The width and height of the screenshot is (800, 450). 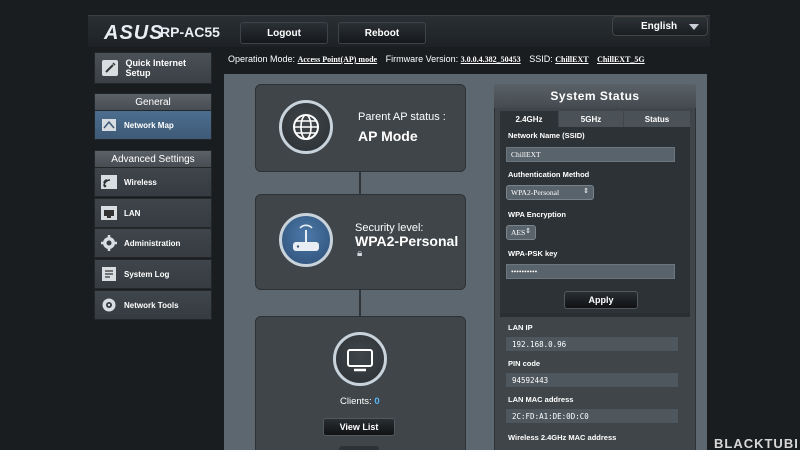 What do you see at coordinates (694, 27) in the screenshot?
I see `chevron-down-icon` at bounding box center [694, 27].